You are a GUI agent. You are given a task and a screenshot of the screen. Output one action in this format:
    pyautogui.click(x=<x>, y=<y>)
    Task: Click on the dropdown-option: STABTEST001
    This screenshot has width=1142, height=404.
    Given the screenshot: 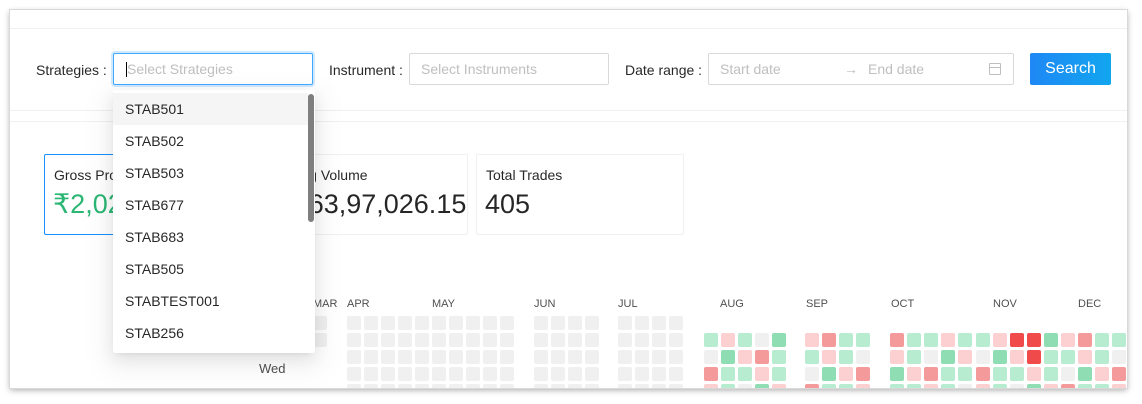 What is the action you would take?
    pyautogui.click(x=210, y=301)
    